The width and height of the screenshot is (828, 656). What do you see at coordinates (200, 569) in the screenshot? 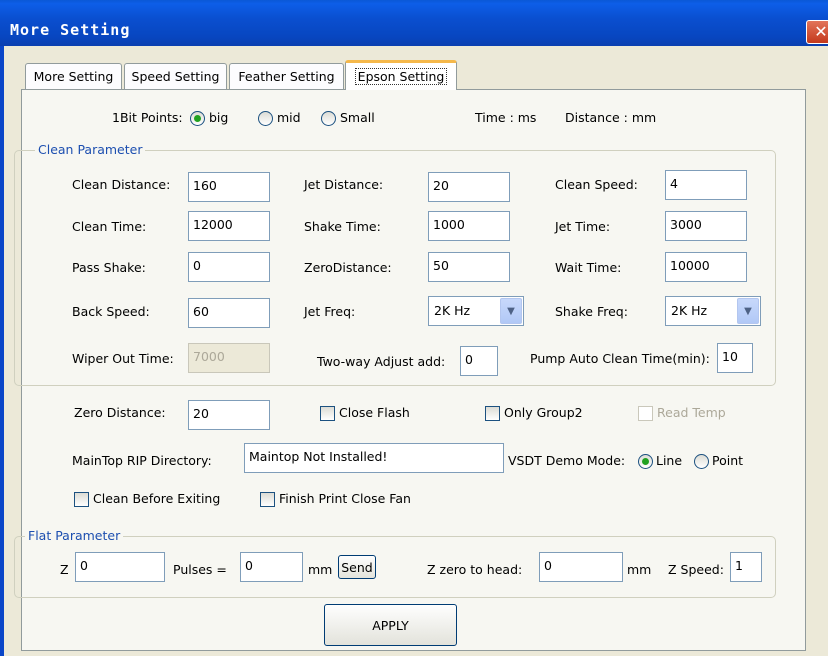
I see `pulses-label: Pulses =` at bounding box center [200, 569].